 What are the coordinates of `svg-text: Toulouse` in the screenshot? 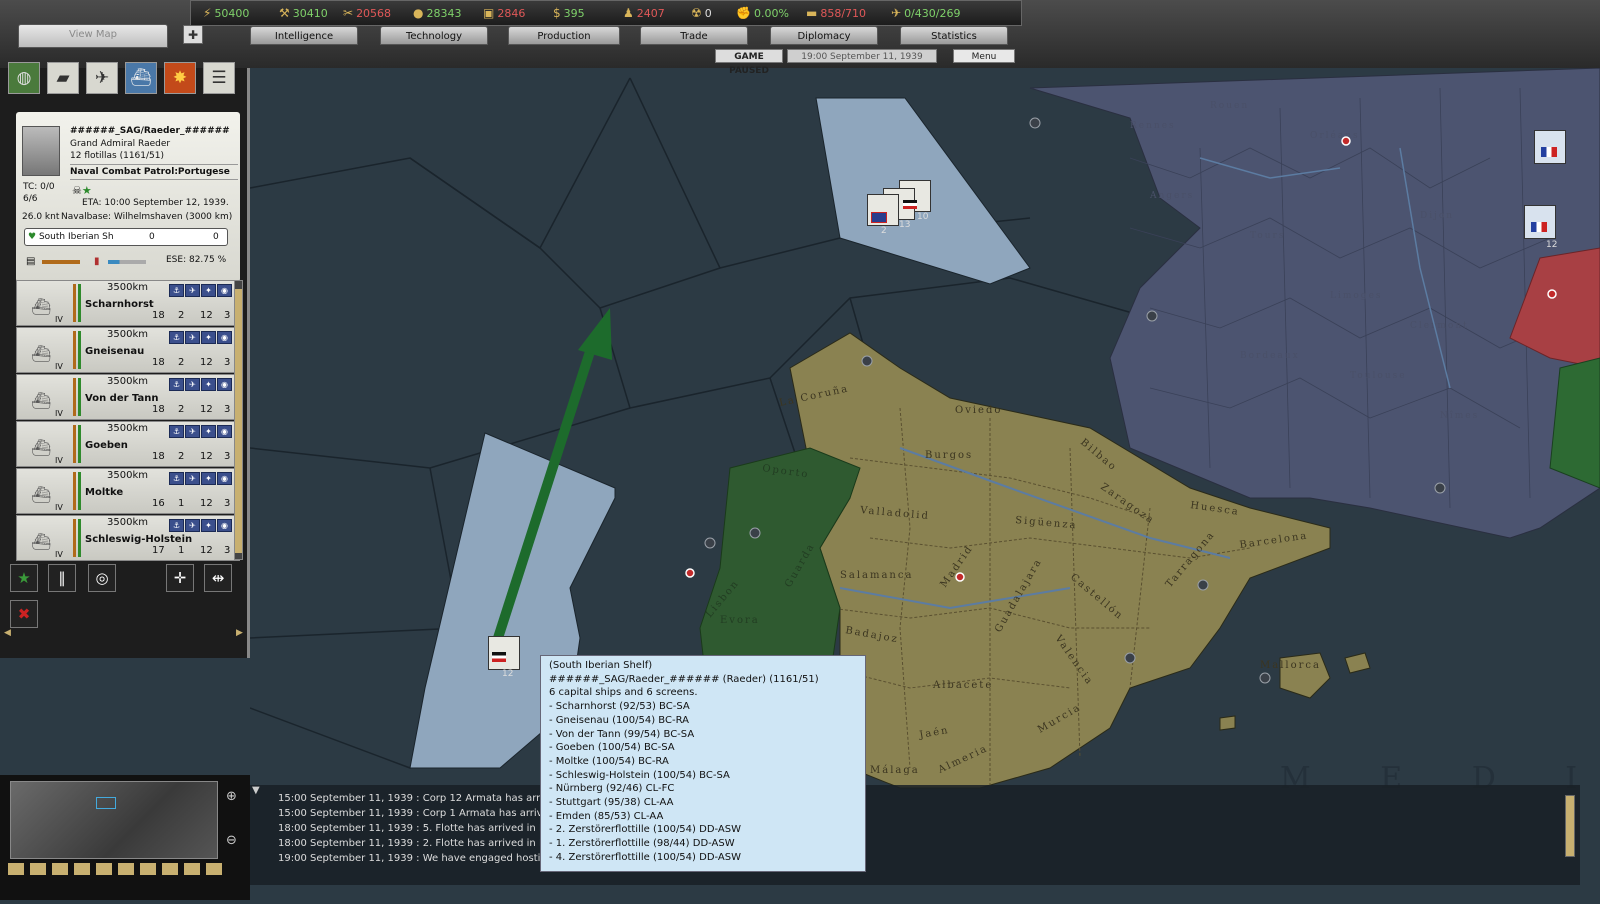 It's located at (1378, 376).